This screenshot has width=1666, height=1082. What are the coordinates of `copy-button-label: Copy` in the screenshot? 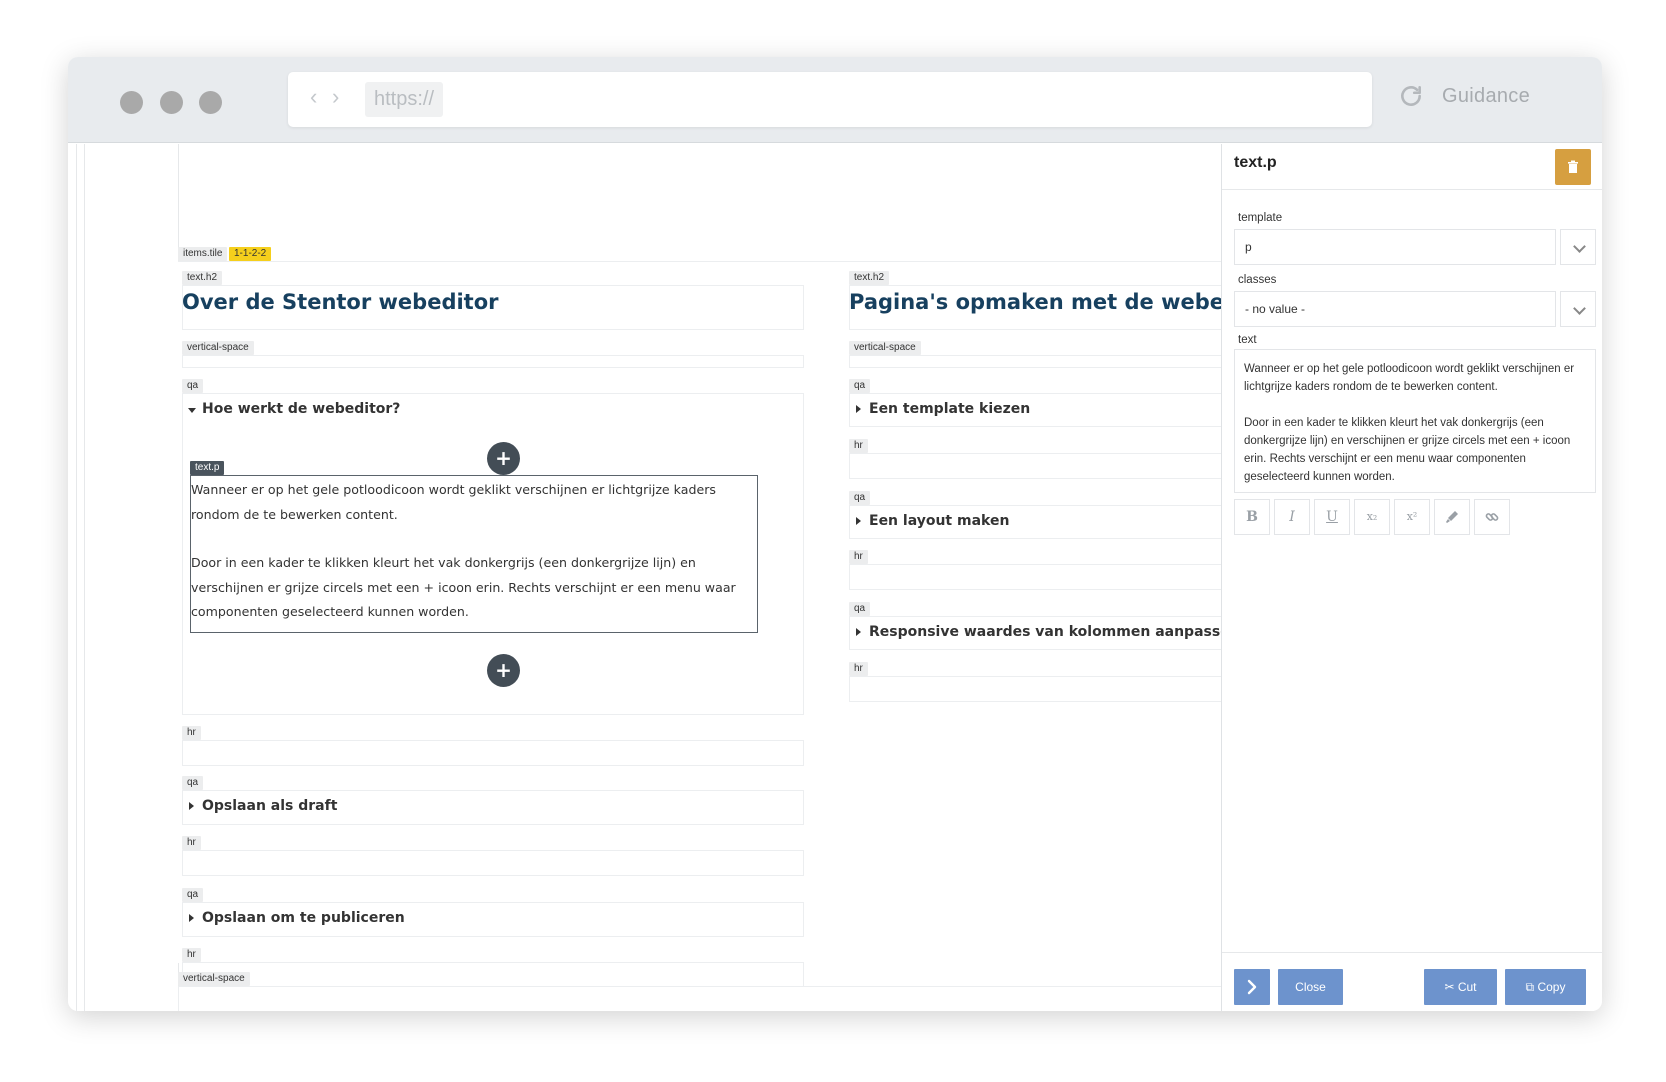 It's located at (1551, 987).